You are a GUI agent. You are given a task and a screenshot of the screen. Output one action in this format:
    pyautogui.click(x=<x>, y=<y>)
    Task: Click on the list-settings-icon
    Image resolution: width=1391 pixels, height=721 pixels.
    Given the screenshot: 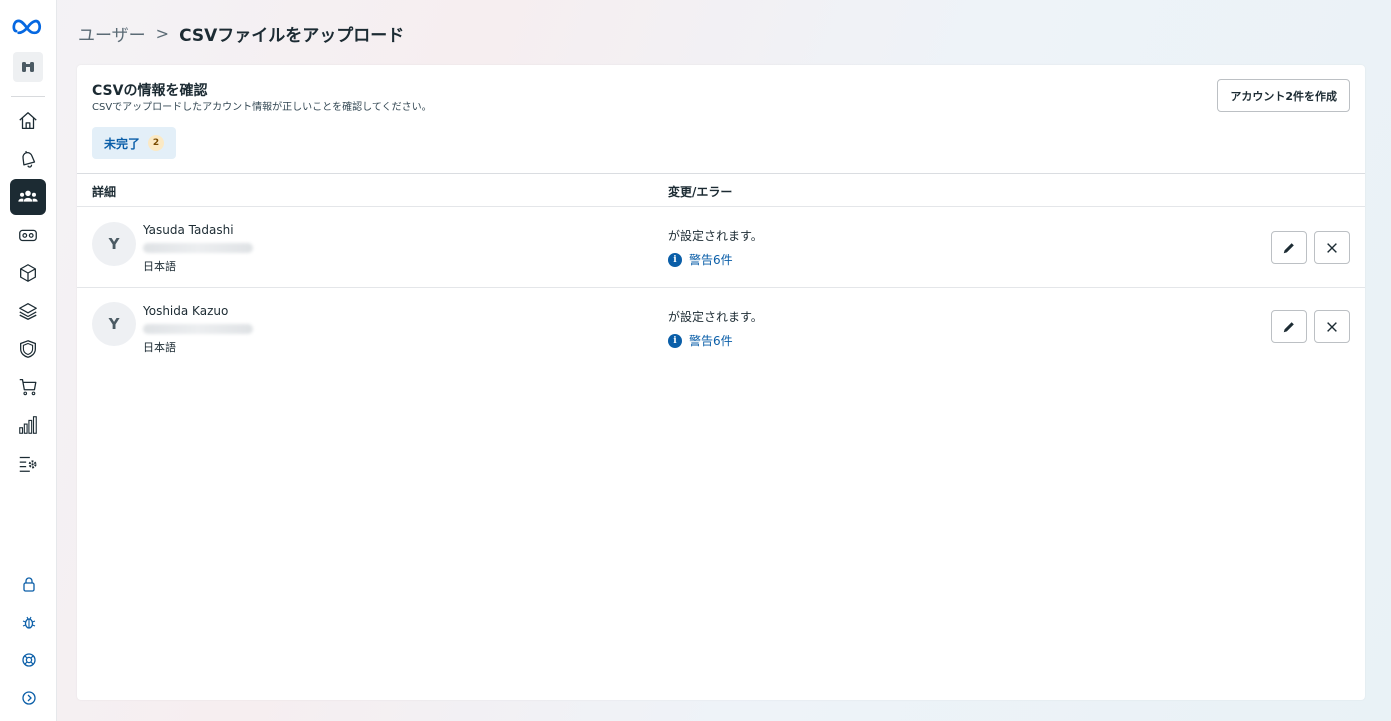 What is the action you would take?
    pyautogui.click(x=28, y=464)
    